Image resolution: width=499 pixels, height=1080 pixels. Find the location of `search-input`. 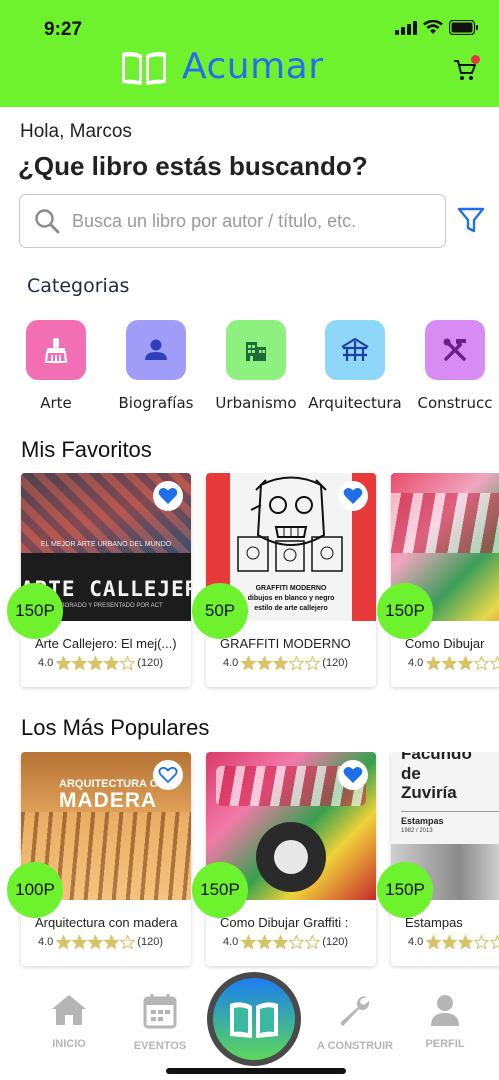

search-input is located at coordinates (252, 221).